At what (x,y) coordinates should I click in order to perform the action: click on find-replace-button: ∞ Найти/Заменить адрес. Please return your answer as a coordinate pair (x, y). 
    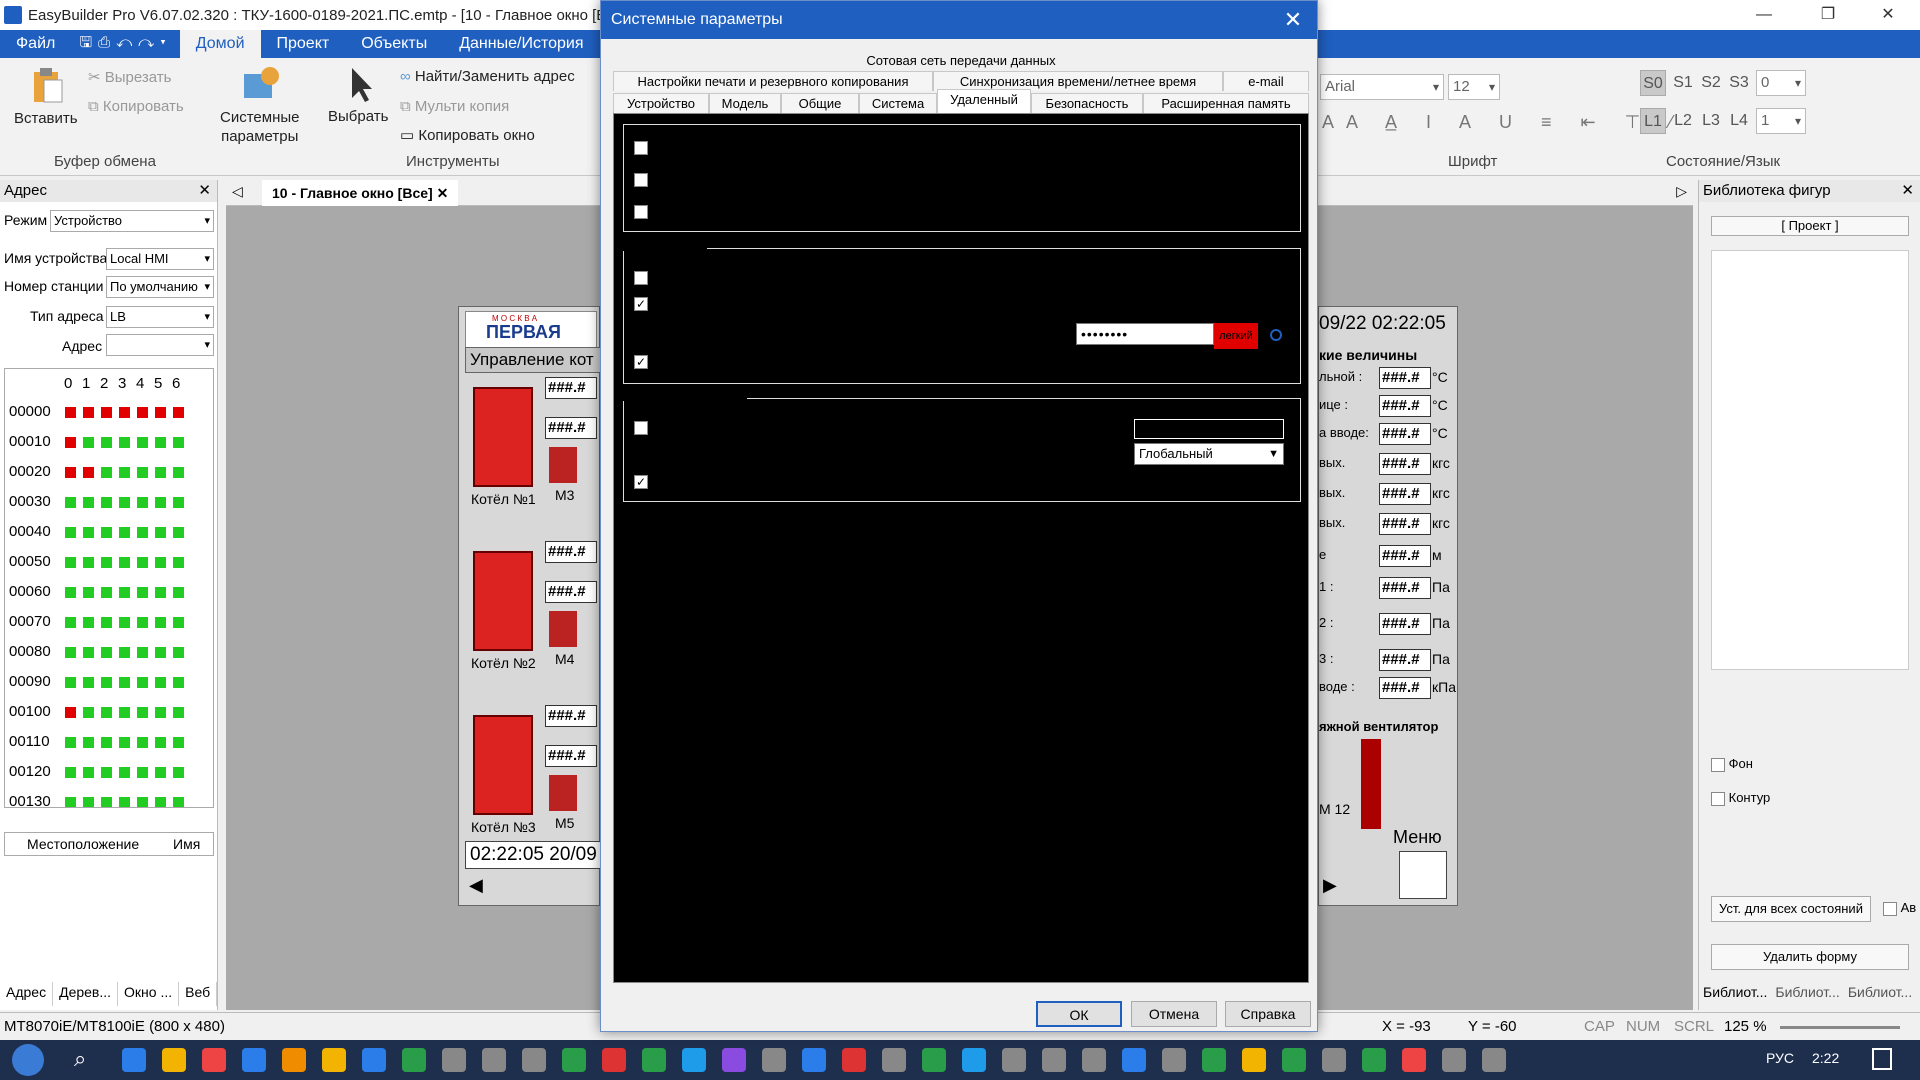
    Looking at the image, I should click on (487, 76).